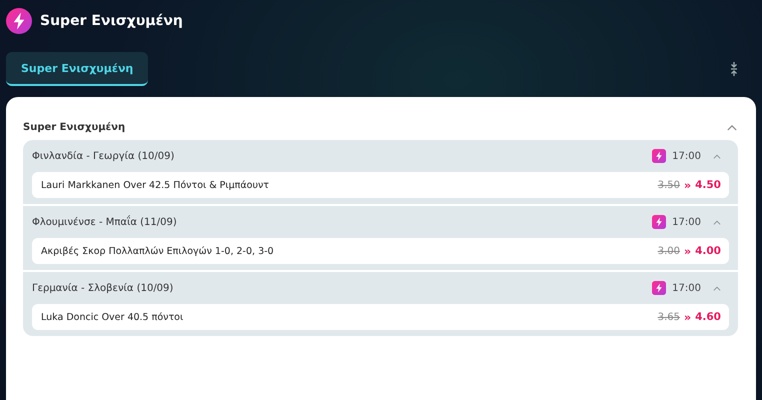 The height and width of the screenshot is (400, 762). Describe the element at coordinates (669, 185) in the screenshot. I see `old-odds: 3.50` at that location.